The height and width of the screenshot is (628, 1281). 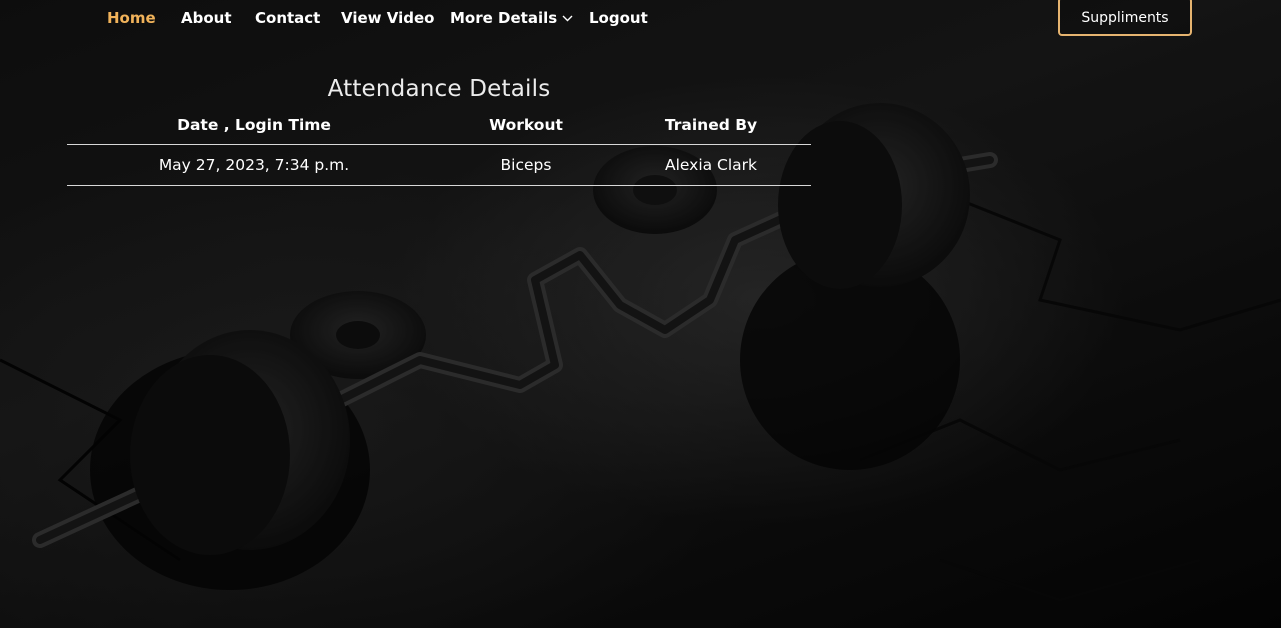 I want to click on column-header-trained-by: Trained By, so click(x=711, y=125).